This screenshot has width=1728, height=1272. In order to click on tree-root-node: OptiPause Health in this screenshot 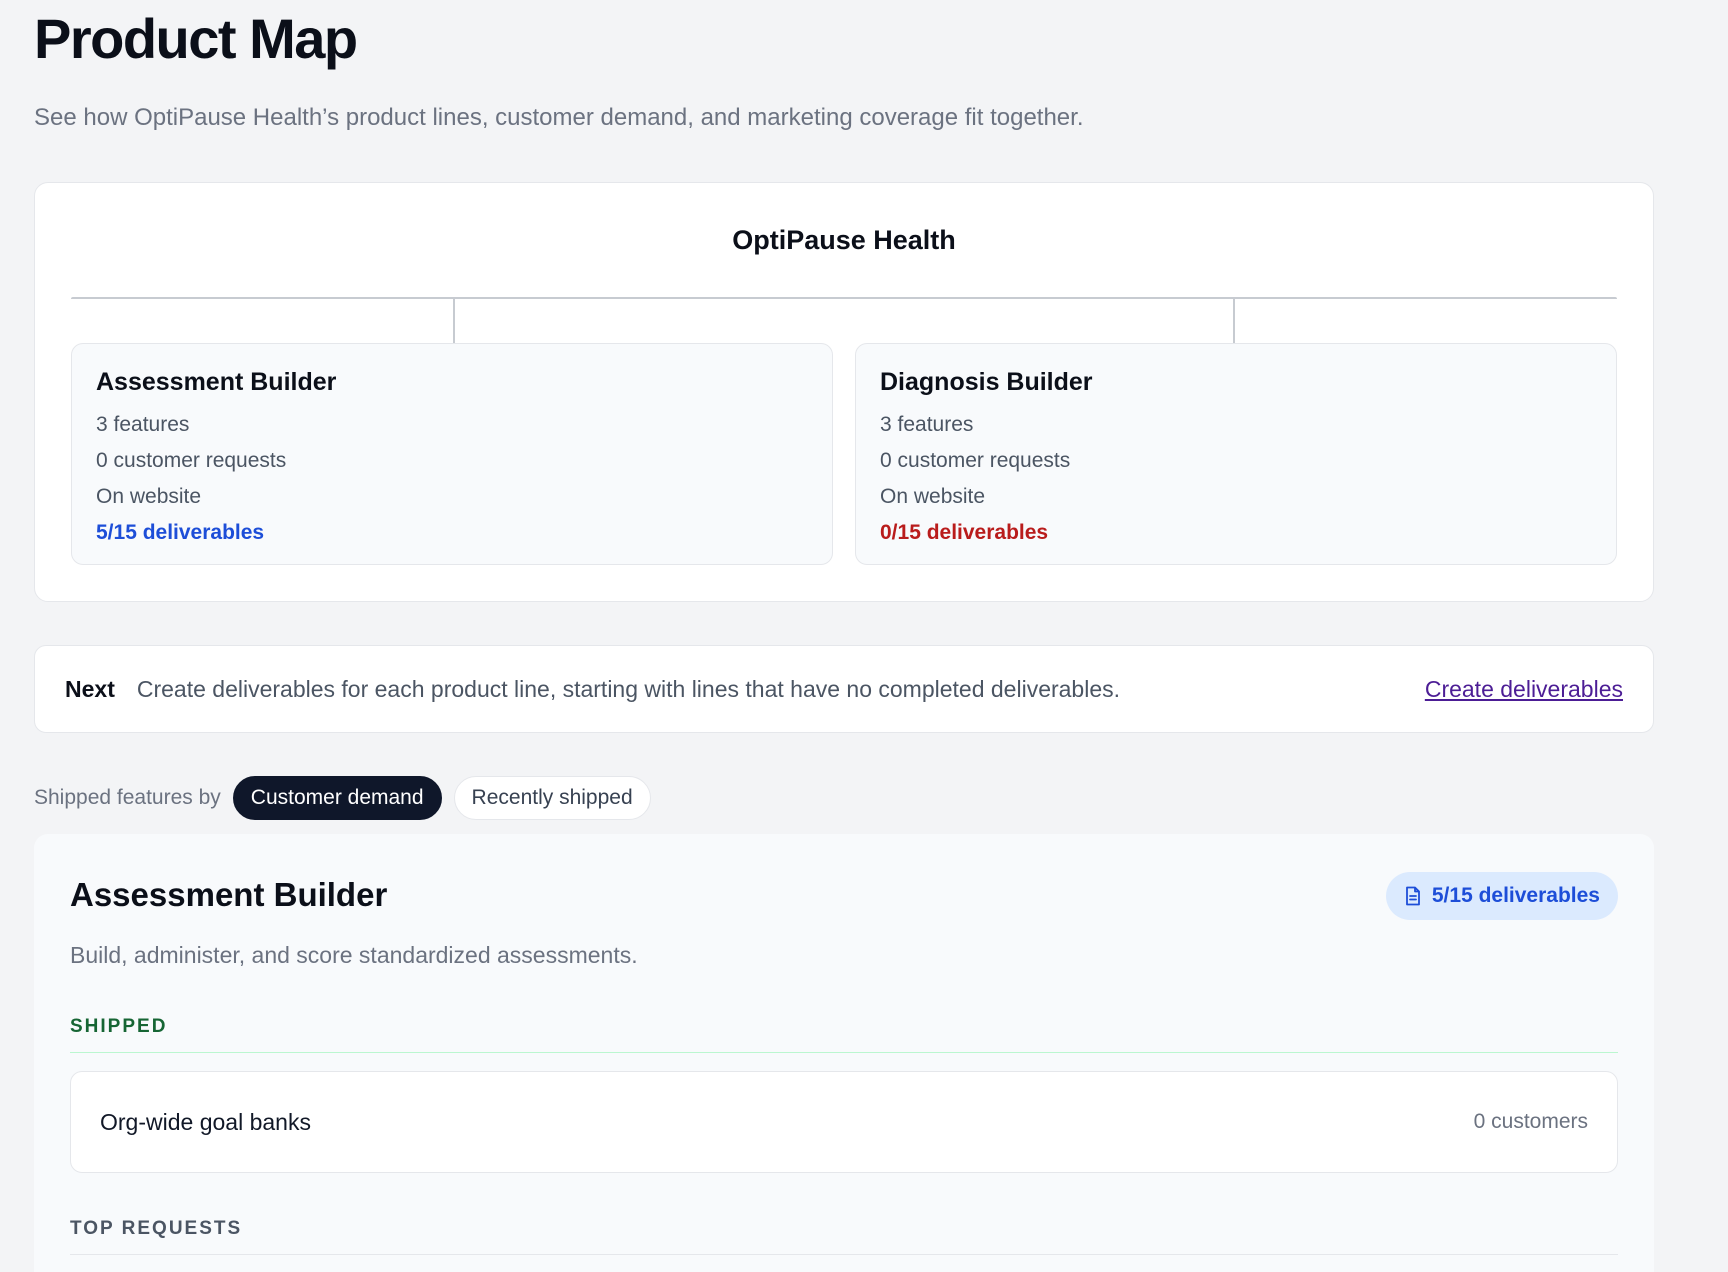, I will do `click(844, 240)`.